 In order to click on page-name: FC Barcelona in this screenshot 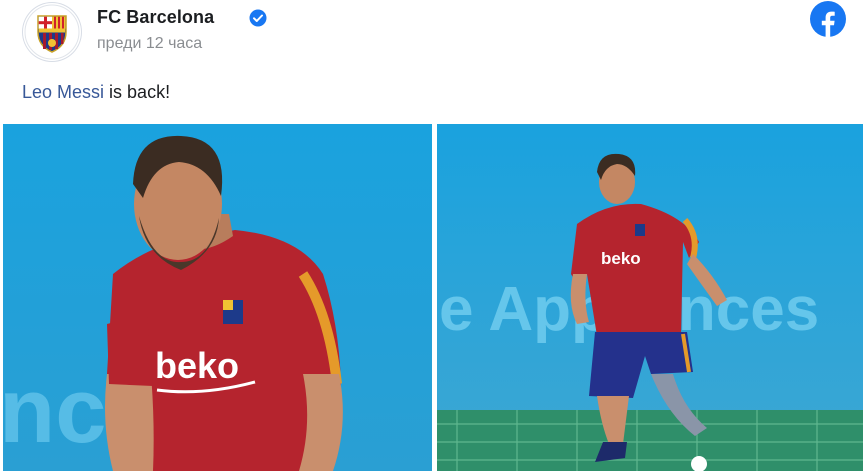, I will do `click(155, 17)`.